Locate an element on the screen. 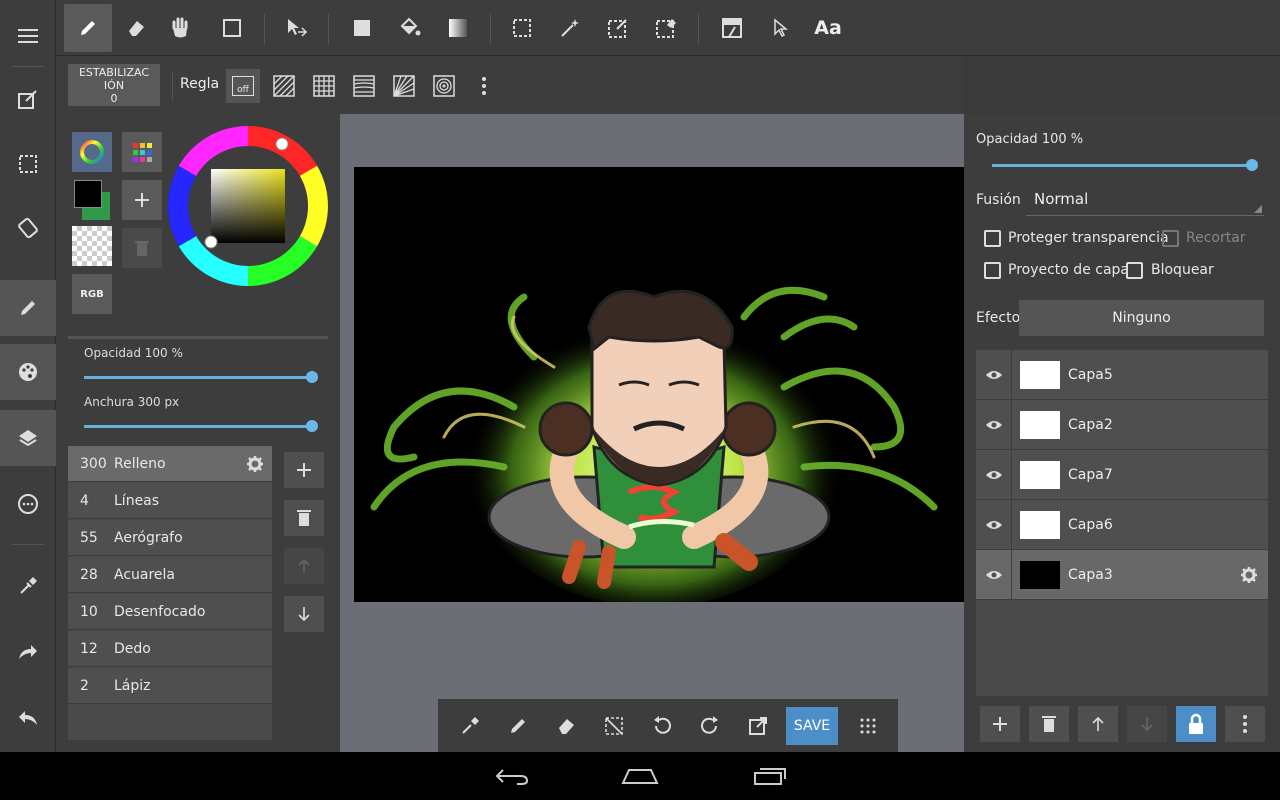  pen-quick-icon is located at coordinates (518, 726).